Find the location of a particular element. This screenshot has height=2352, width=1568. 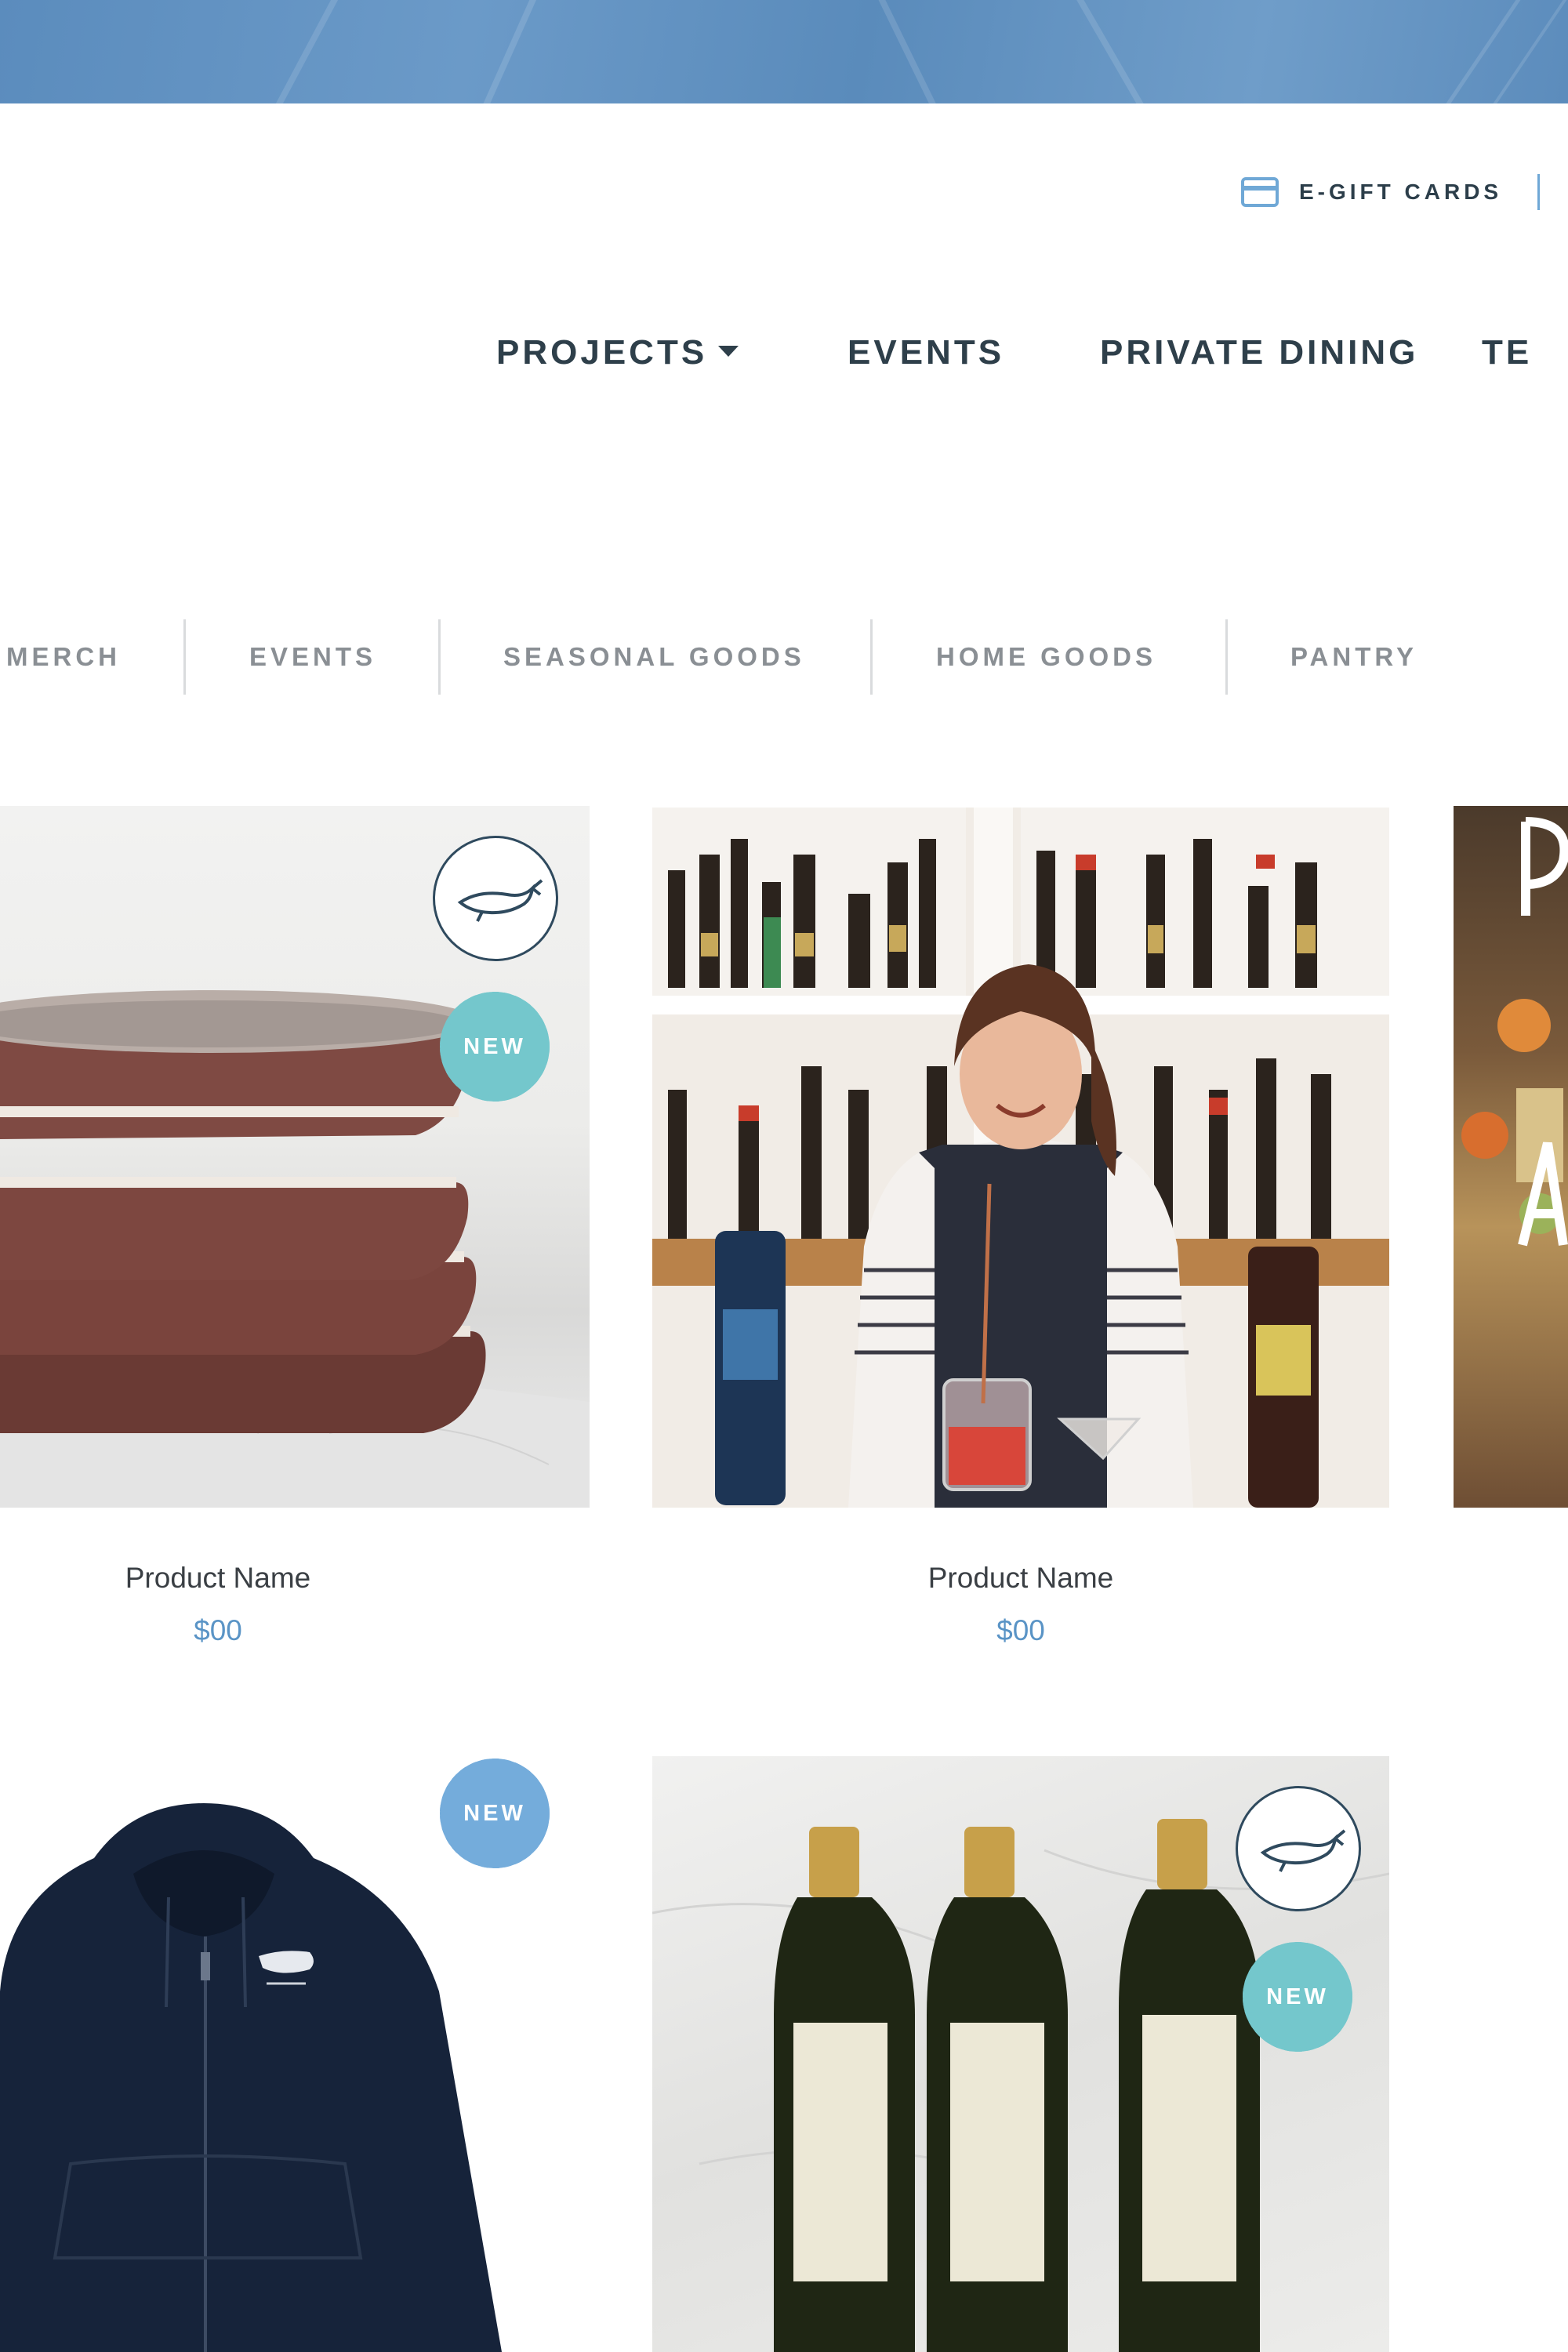

main-nav: PROJECTS EVENTS PRIVATE DINING TE is located at coordinates (784, 352).